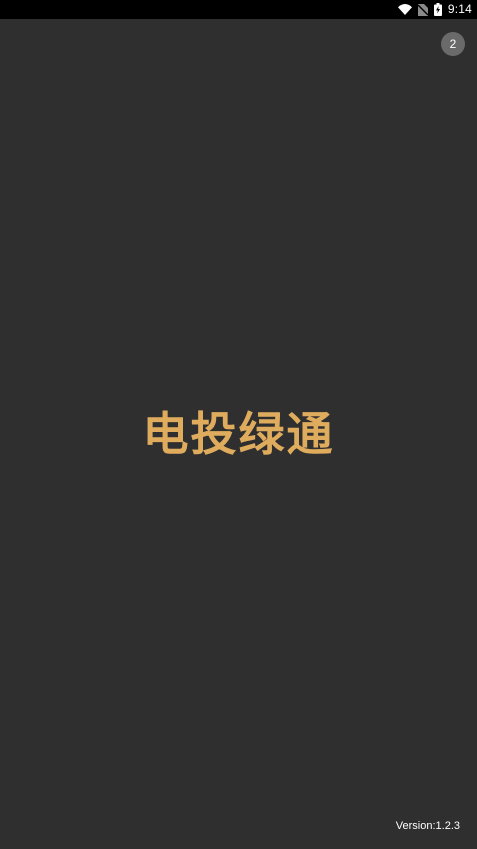 The width and height of the screenshot is (477, 849). Describe the element at coordinates (437, 9) in the screenshot. I see `battery-charging-icon` at that location.